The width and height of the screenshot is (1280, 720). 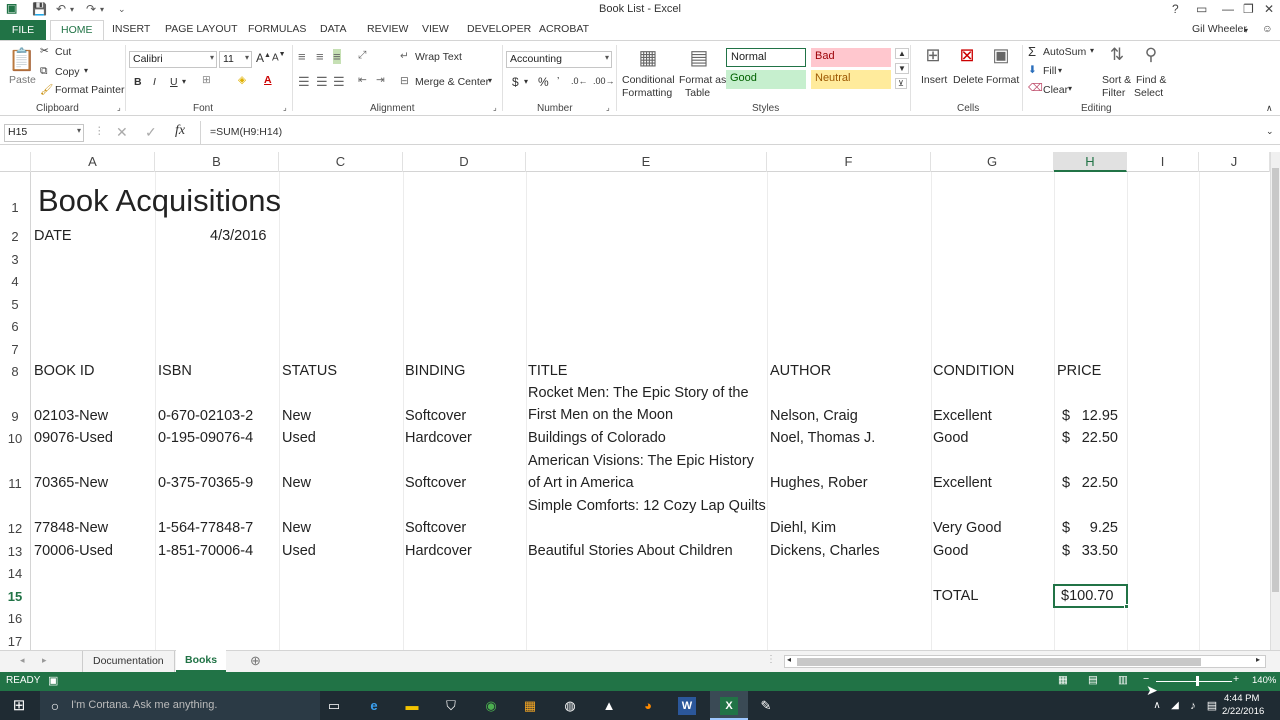 What do you see at coordinates (851, 57) in the screenshot?
I see `style-bad: Bad` at bounding box center [851, 57].